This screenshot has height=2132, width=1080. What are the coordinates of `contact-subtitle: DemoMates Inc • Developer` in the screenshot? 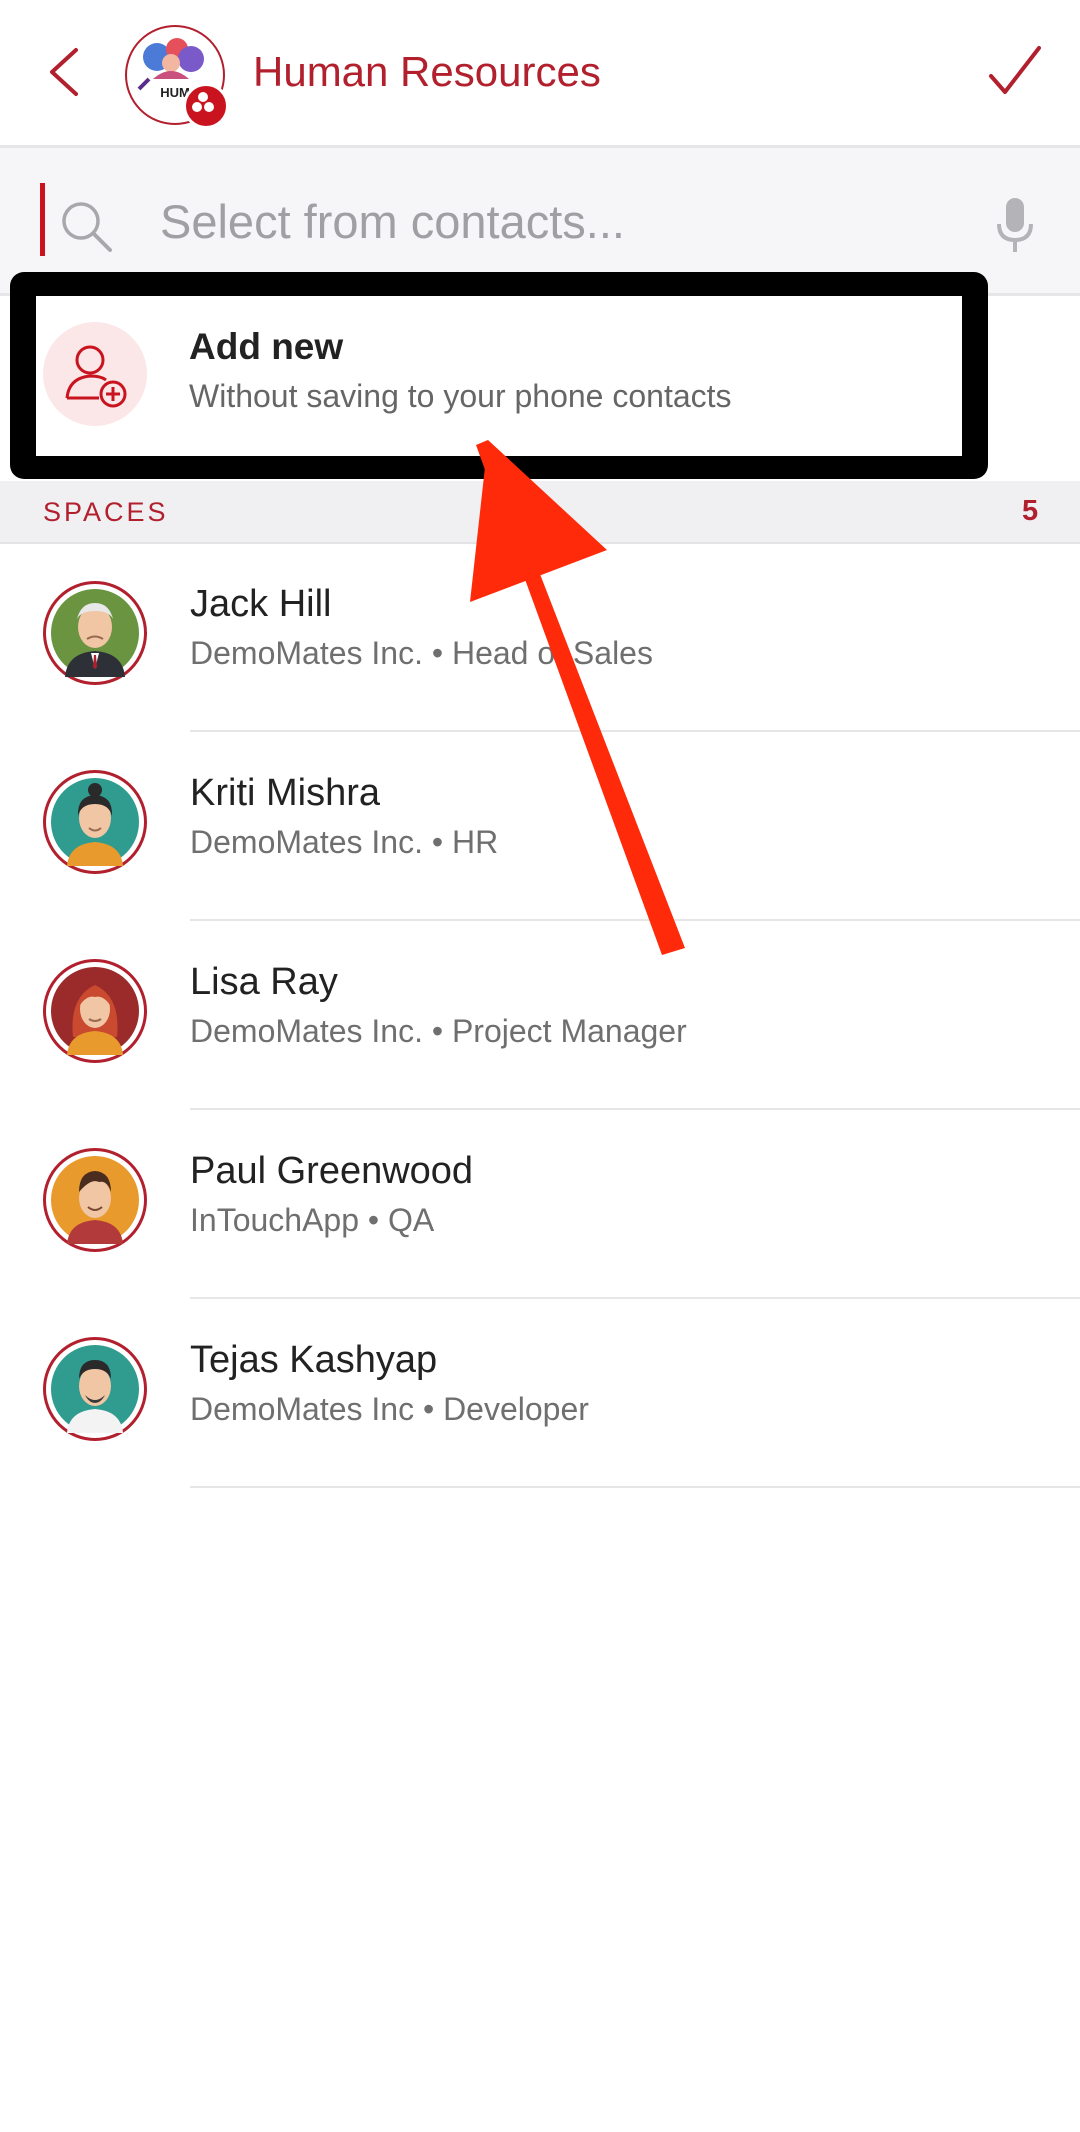 It's located at (389, 1409).